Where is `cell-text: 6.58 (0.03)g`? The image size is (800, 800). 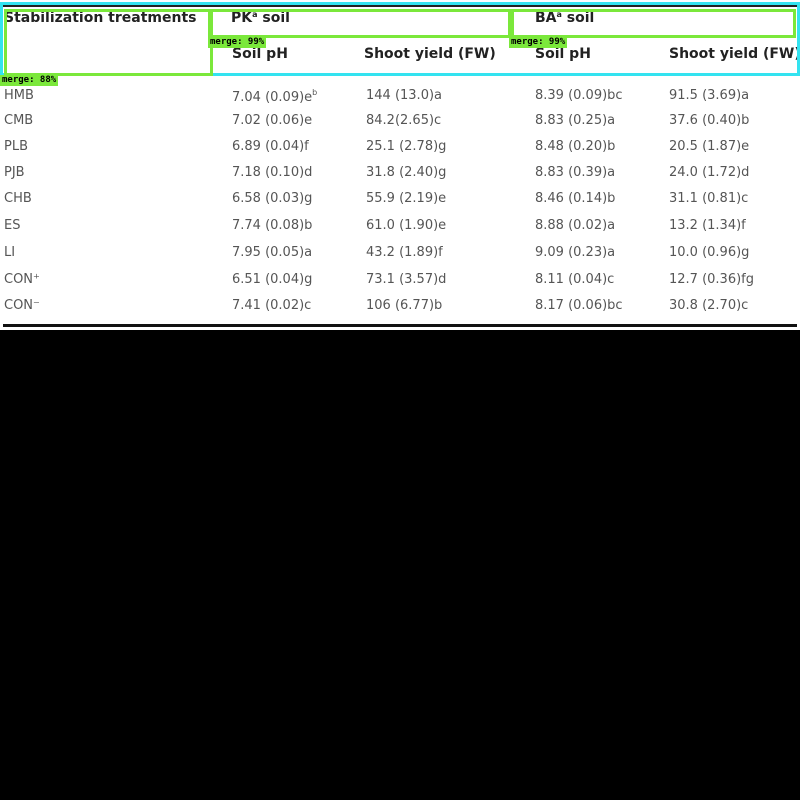
cell-text: 6.58 (0.03)g is located at coordinates (272, 198).